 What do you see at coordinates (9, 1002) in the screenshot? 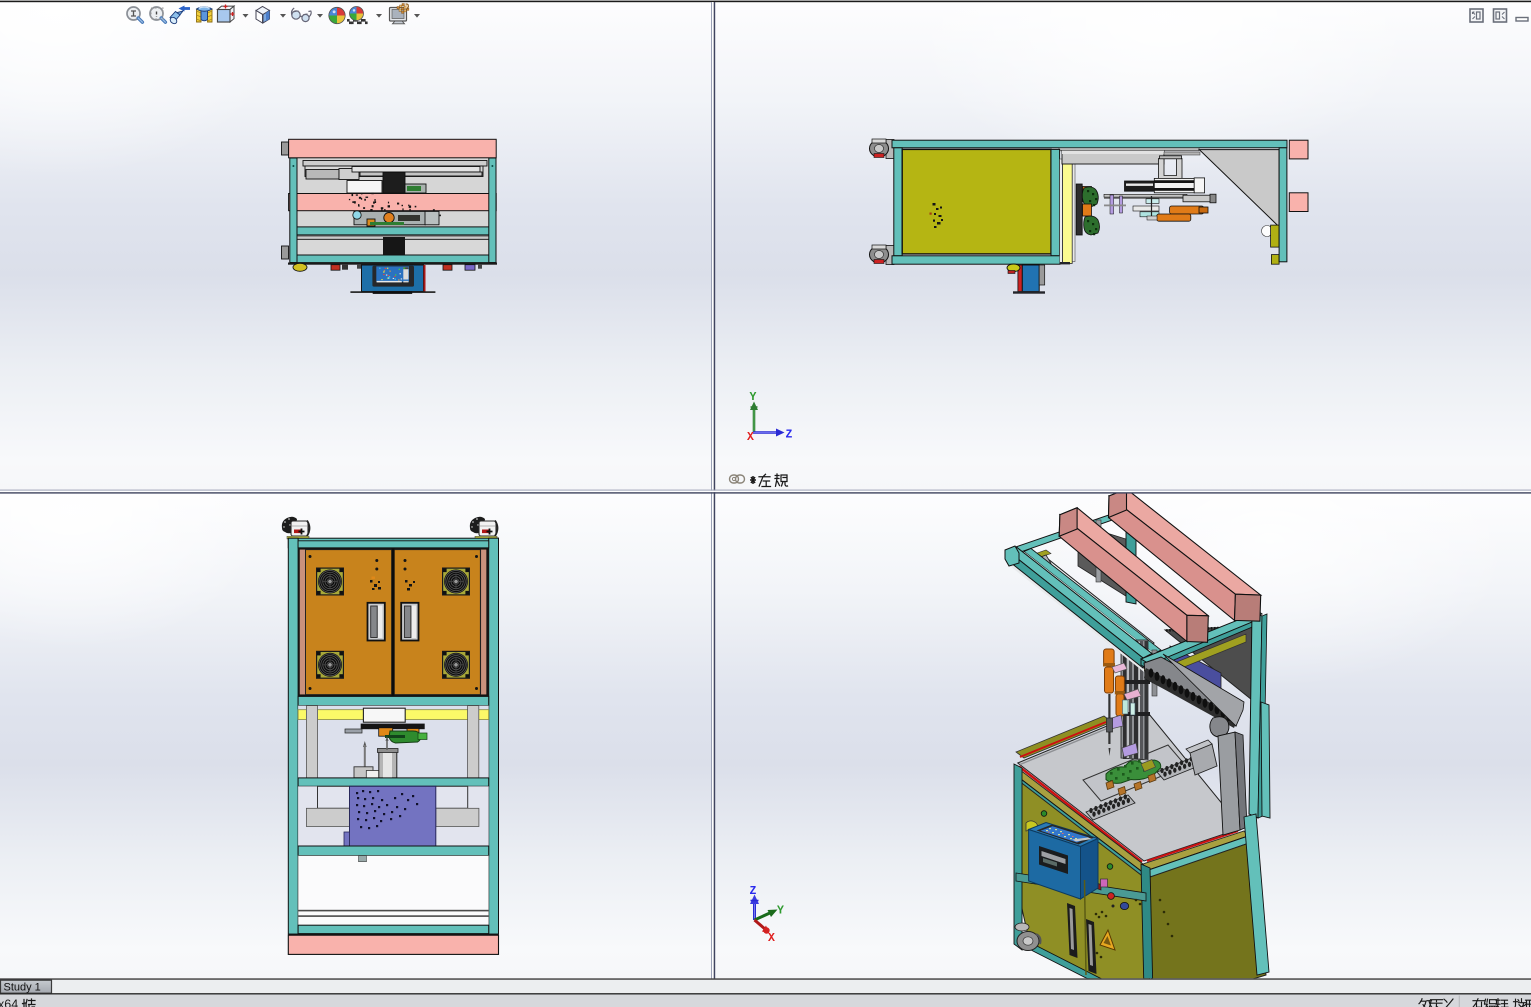
I see `svg-text: x64` at bounding box center [9, 1002].